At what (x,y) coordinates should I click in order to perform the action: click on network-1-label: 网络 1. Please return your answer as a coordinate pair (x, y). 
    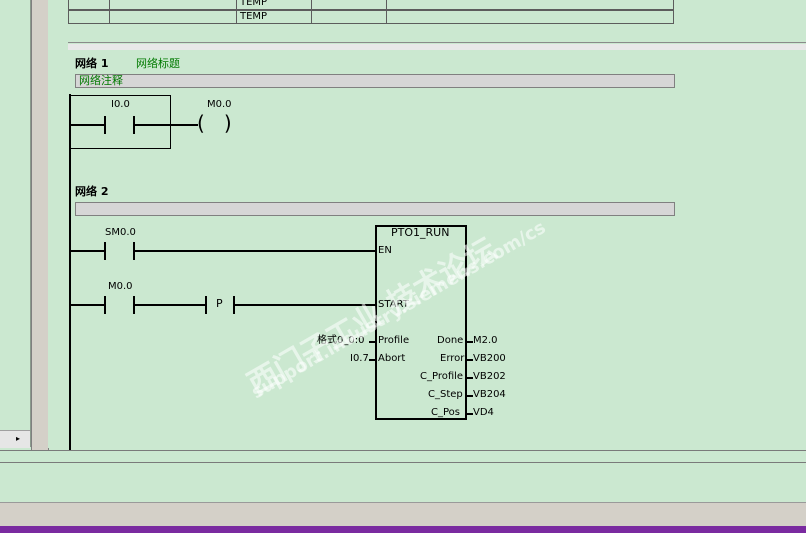
    Looking at the image, I should click on (92, 63).